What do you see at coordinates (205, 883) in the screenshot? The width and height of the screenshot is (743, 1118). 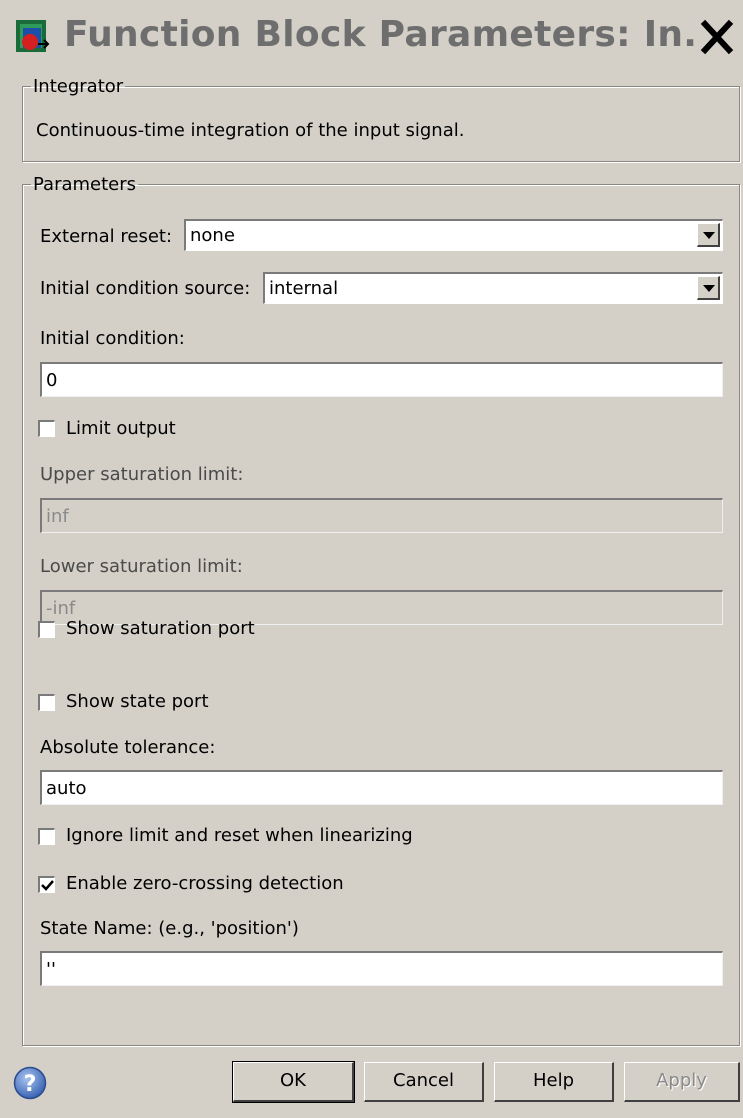 I see `zero-crossing-label: Enable zero-crossing detection` at bounding box center [205, 883].